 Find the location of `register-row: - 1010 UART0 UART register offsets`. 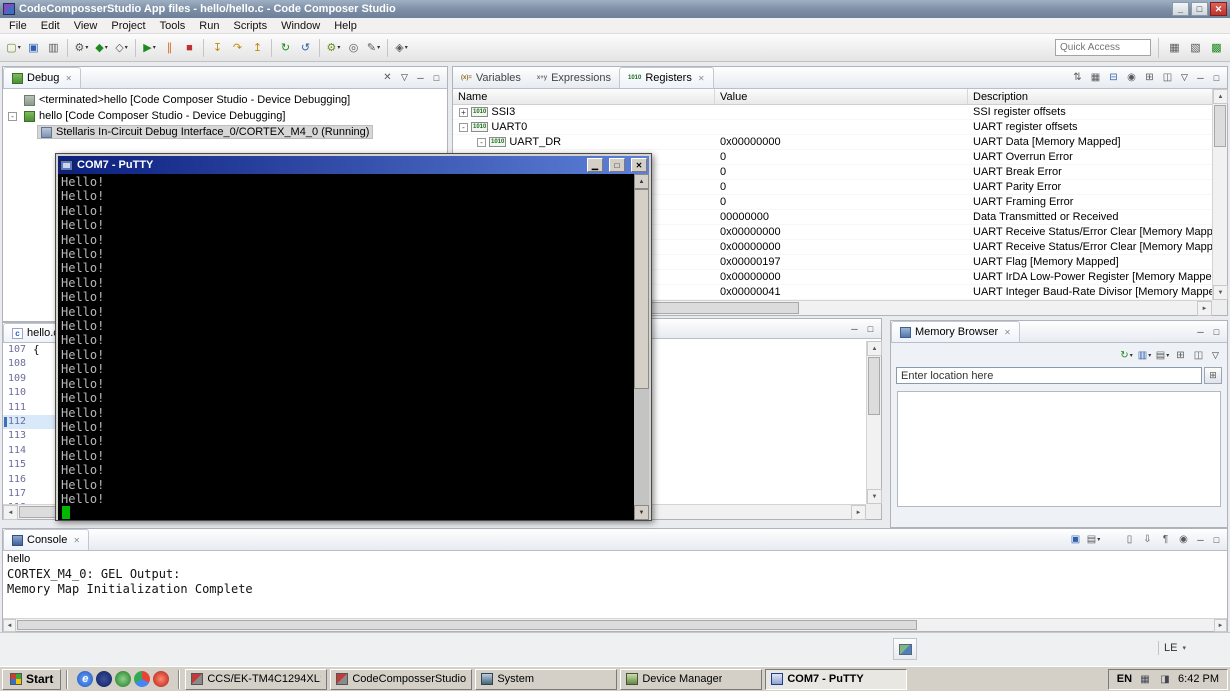

register-row: - 1010 UART0 UART register offsets is located at coordinates (832, 127).